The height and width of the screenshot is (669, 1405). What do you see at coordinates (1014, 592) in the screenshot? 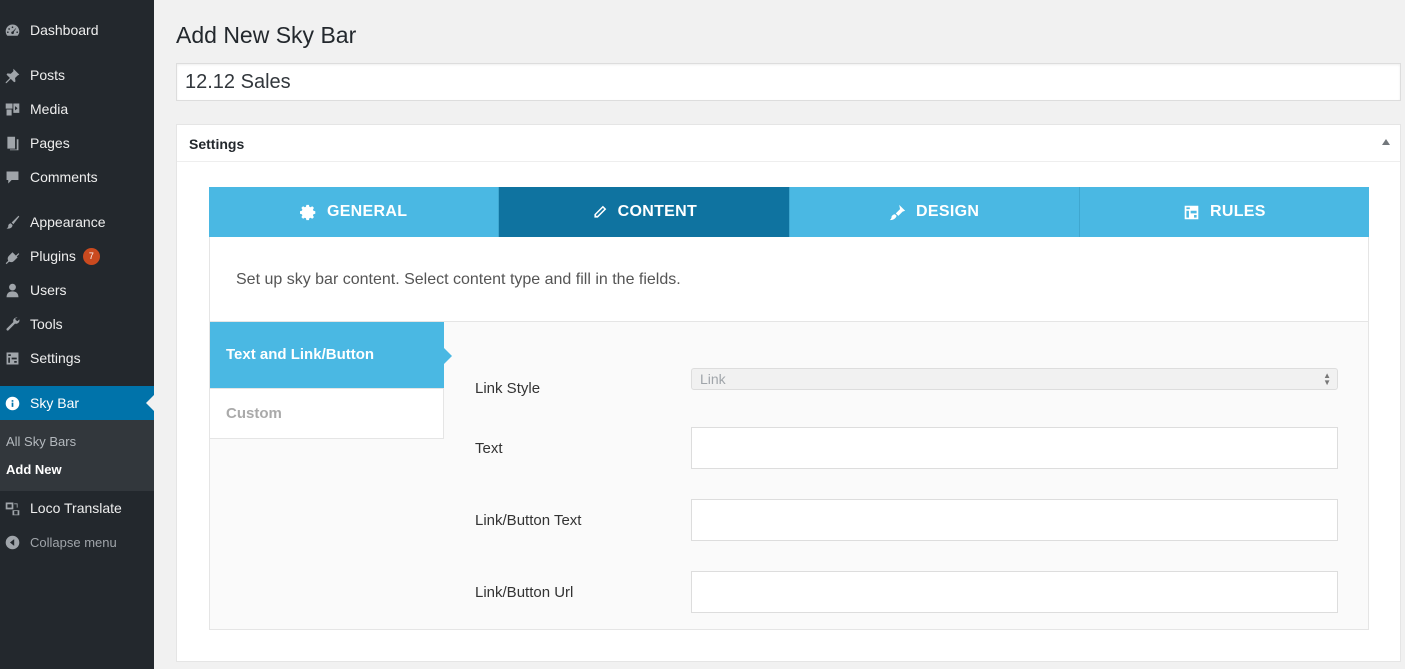
I see `link-button-url-input` at bounding box center [1014, 592].